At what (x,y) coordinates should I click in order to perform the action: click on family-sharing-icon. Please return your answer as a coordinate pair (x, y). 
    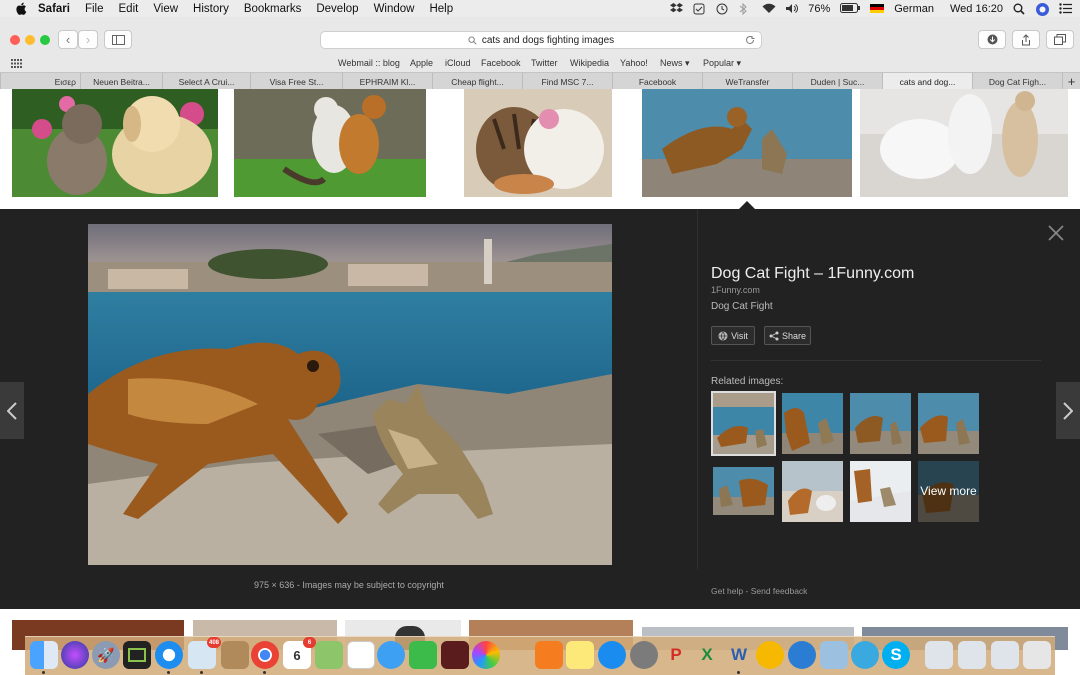
    Looking at the image, I should click on (865, 655).